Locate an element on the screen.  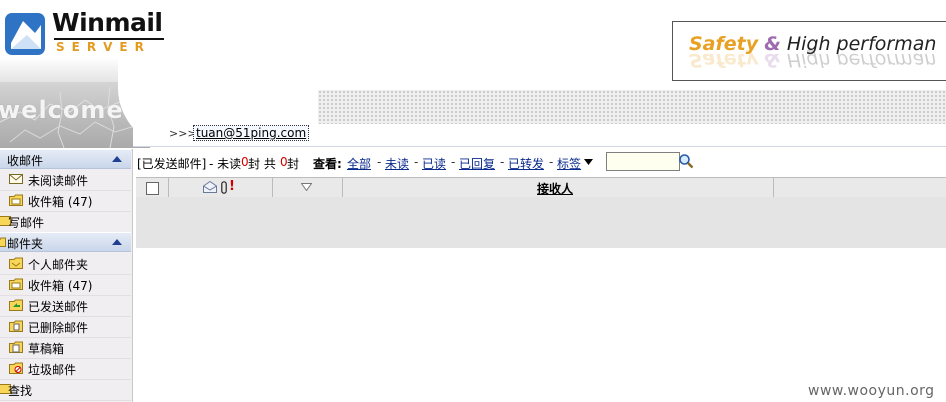
total-suffix: 封 is located at coordinates (293, 164).